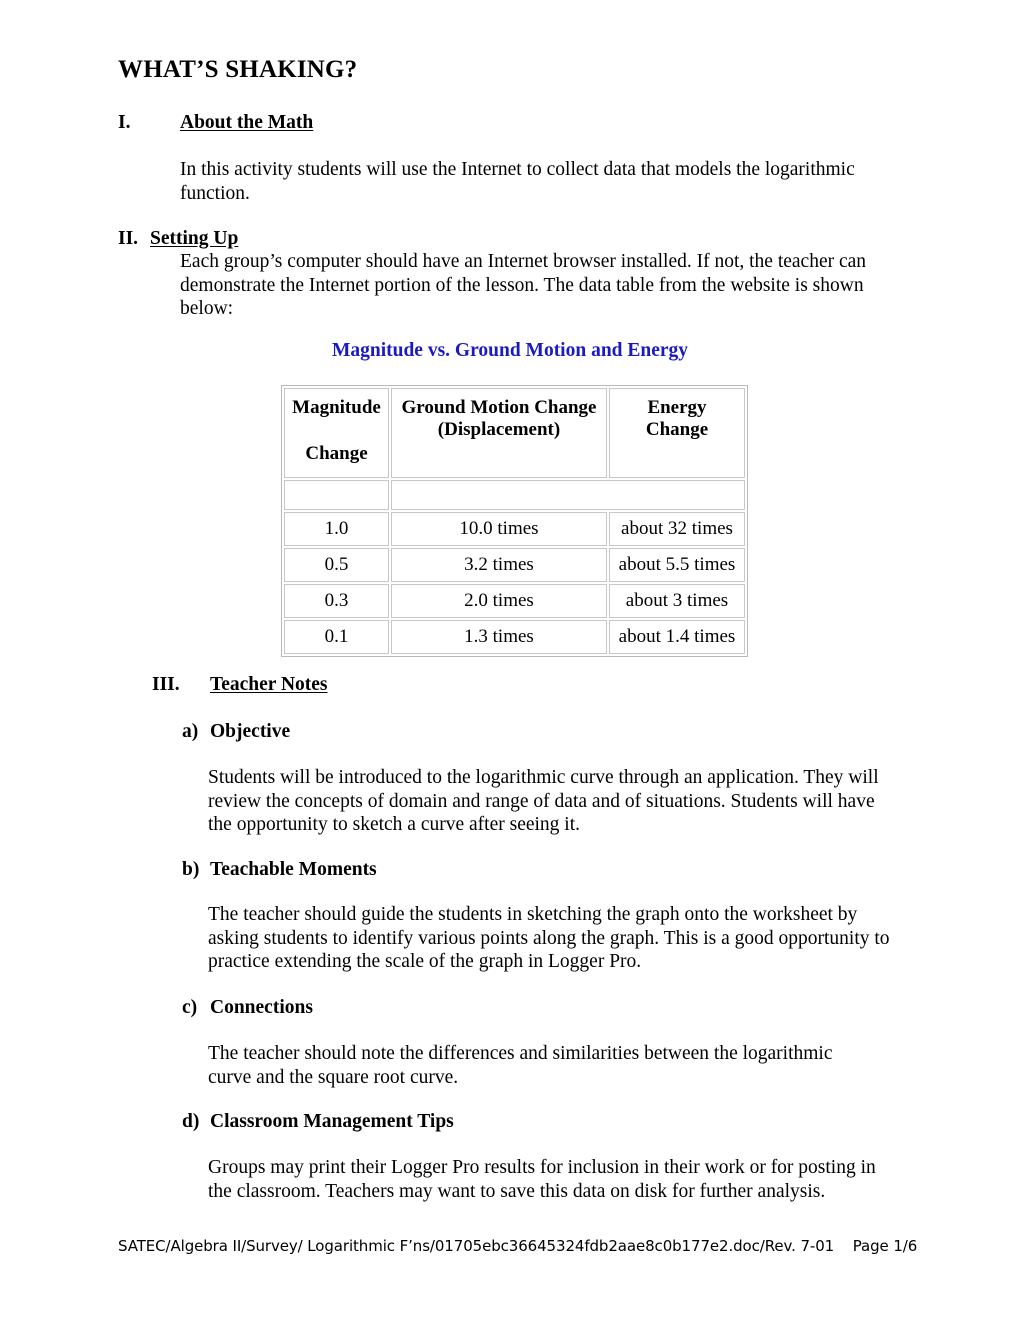 This screenshot has height=1320, width=1020. I want to click on table-row: 0.5 3.2 times about 5.5 times, so click(514, 565).